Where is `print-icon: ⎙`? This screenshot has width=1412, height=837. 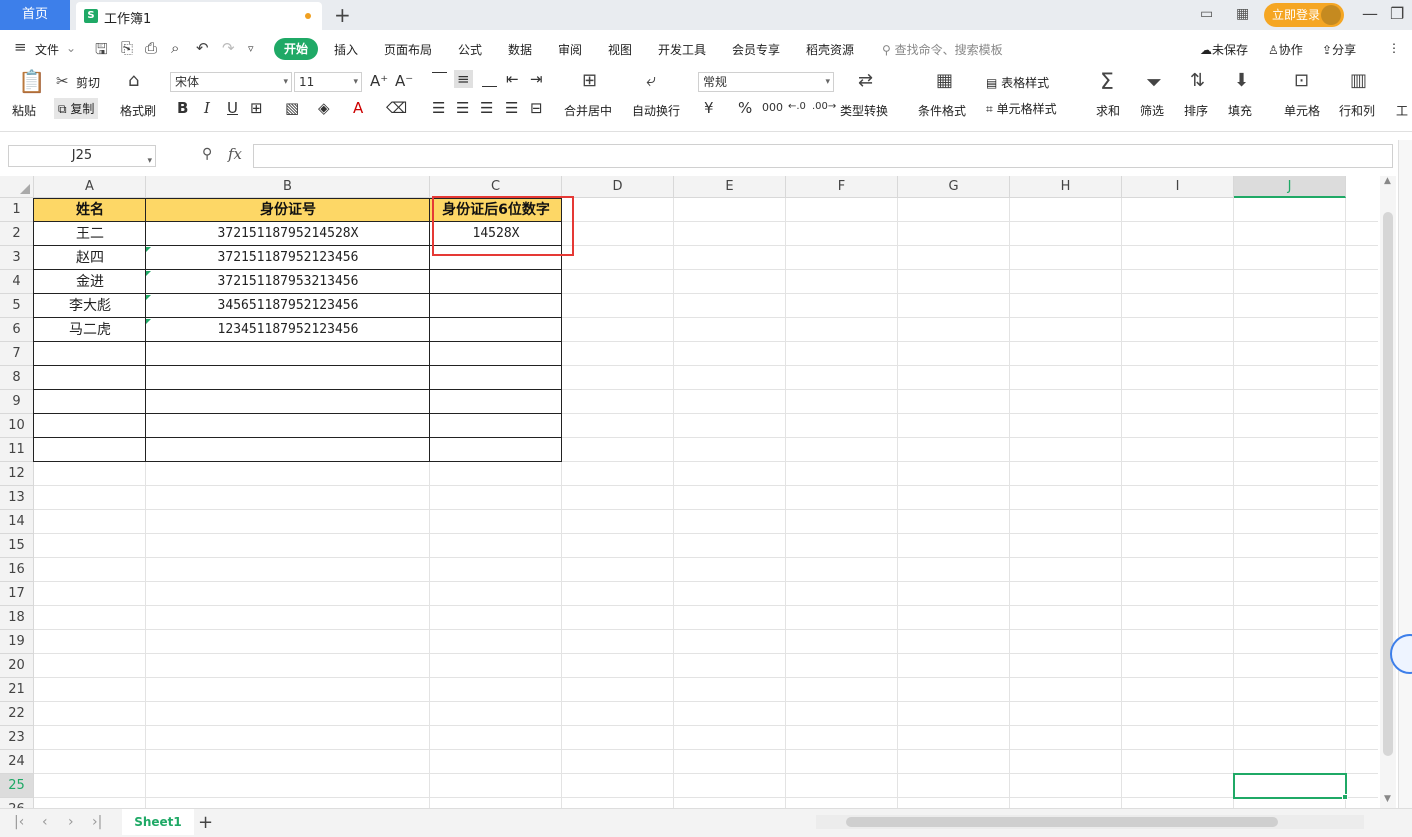 print-icon: ⎙ is located at coordinates (151, 48).